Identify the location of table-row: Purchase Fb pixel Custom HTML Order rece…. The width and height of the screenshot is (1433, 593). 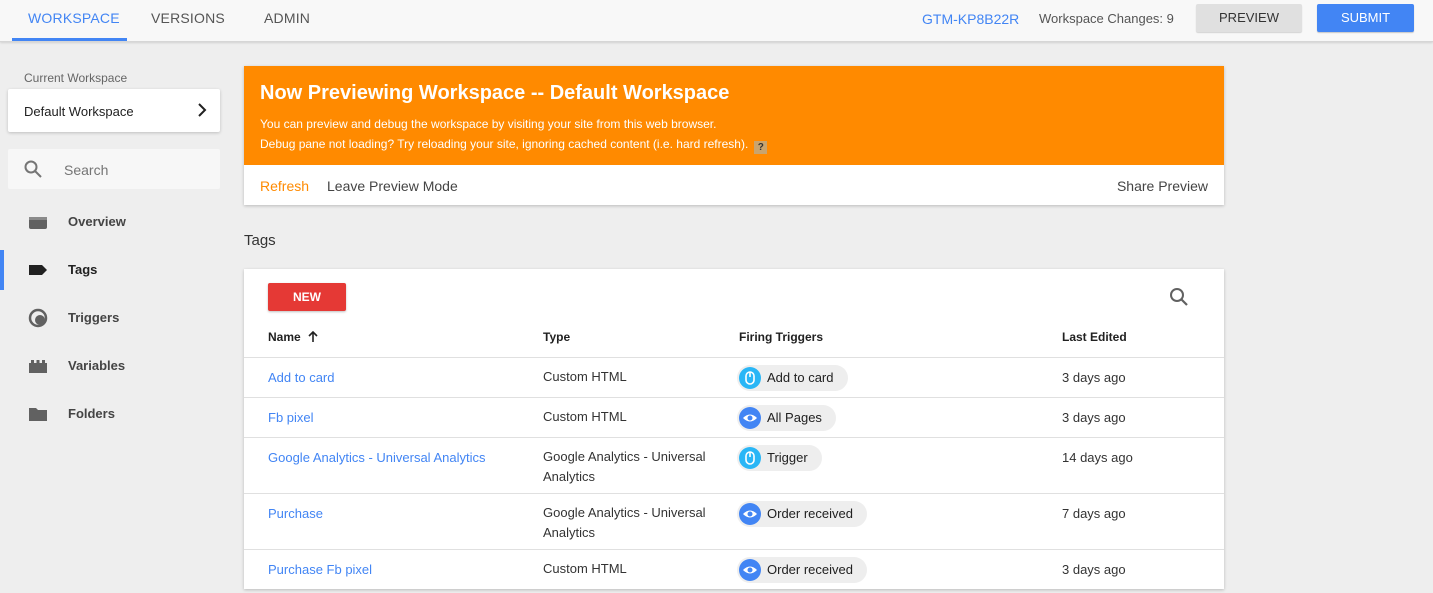
(734, 569).